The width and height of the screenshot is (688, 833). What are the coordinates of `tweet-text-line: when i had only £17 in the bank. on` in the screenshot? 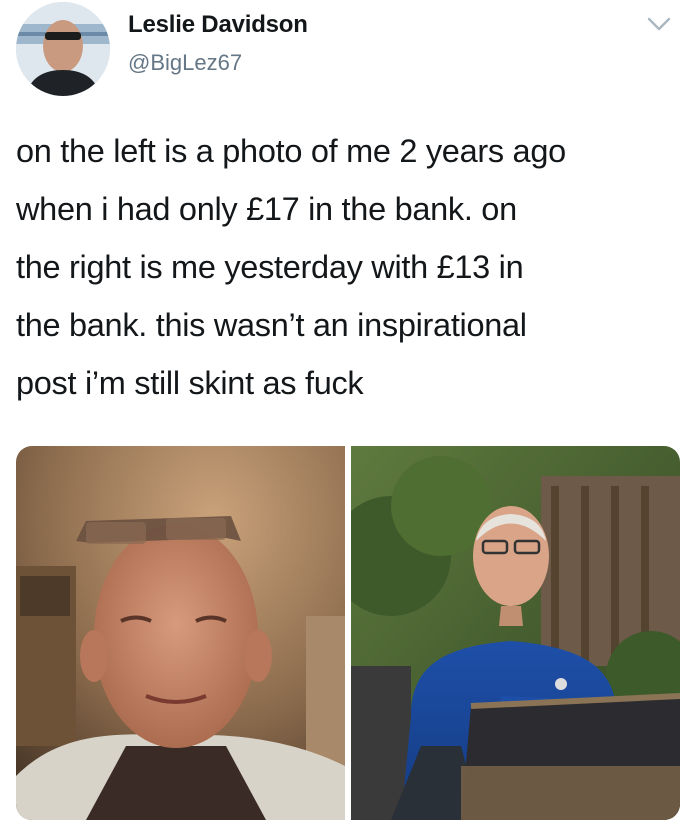 It's located at (266, 209).